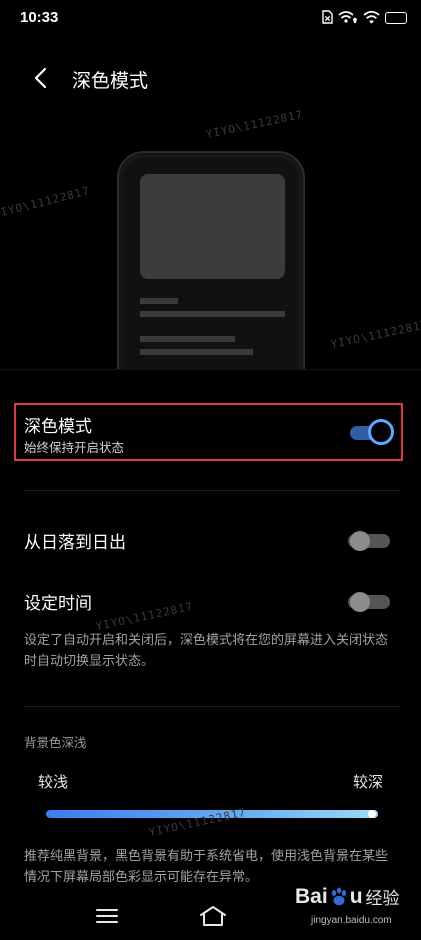 This screenshot has width=421, height=940. I want to click on home-button, so click(213, 916).